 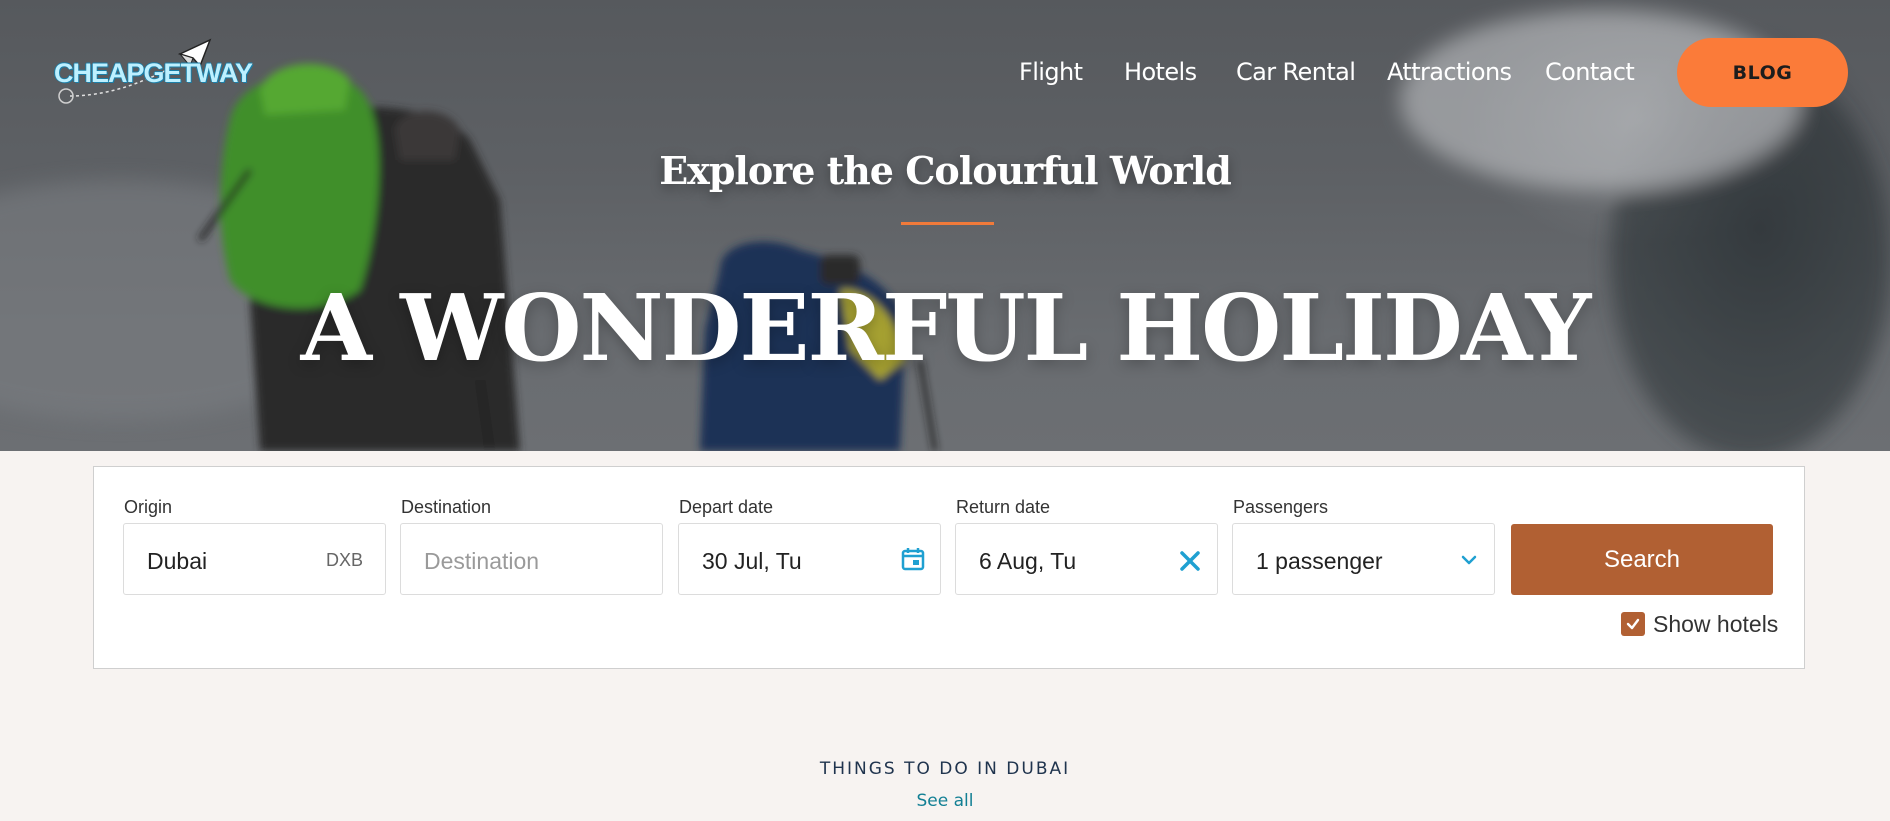 I want to click on return-date-label: Return date, so click(x=1003, y=507).